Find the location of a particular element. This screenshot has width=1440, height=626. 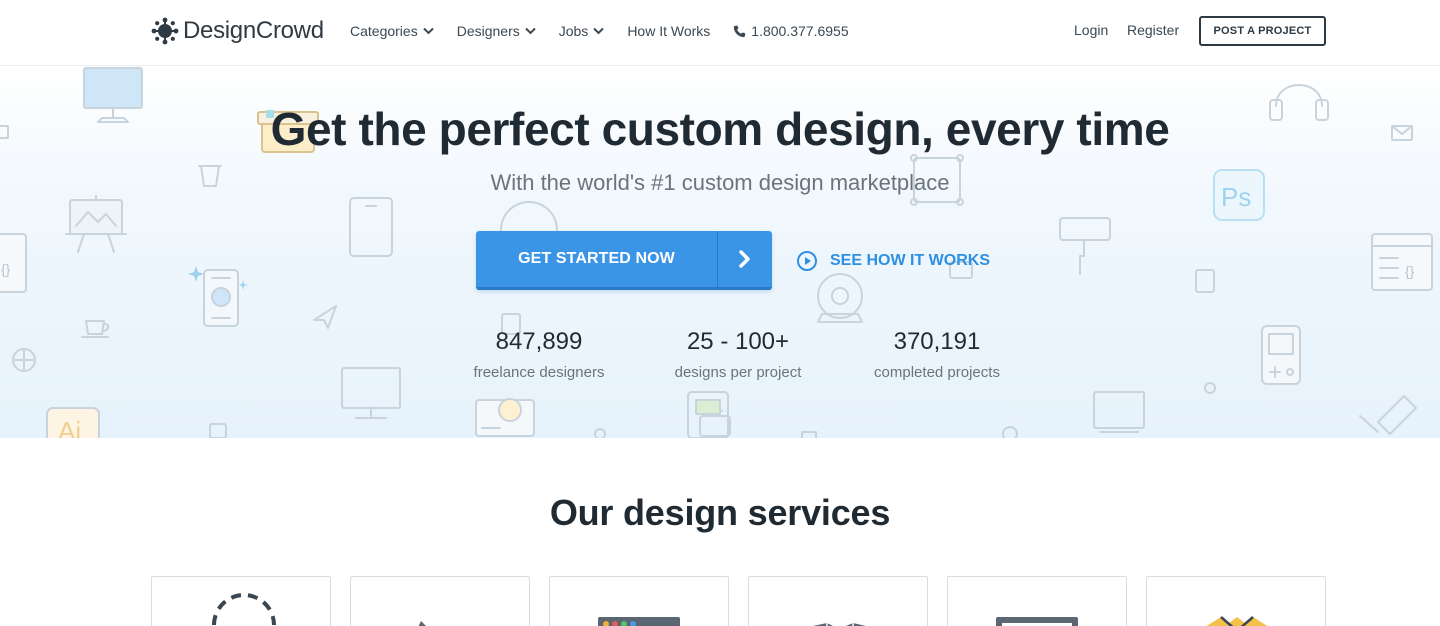

service-card-website-design is located at coordinates (639, 601).